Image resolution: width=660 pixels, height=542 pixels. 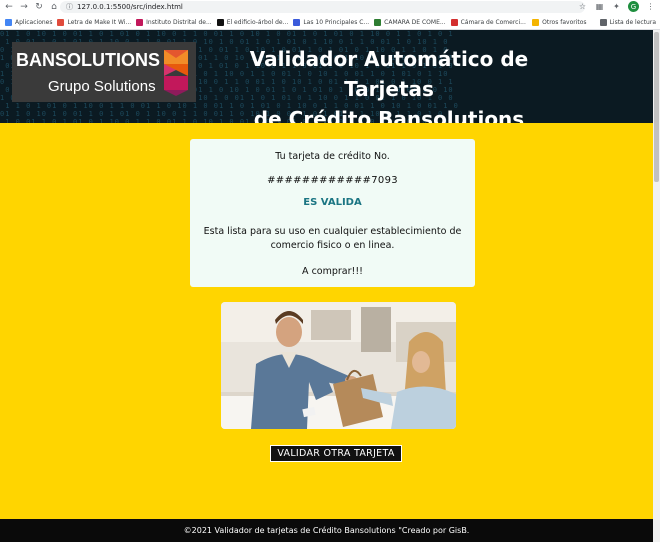 What do you see at coordinates (9, 7) in the screenshot?
I see `back-icon: ←` at bounding box center [9, 7].